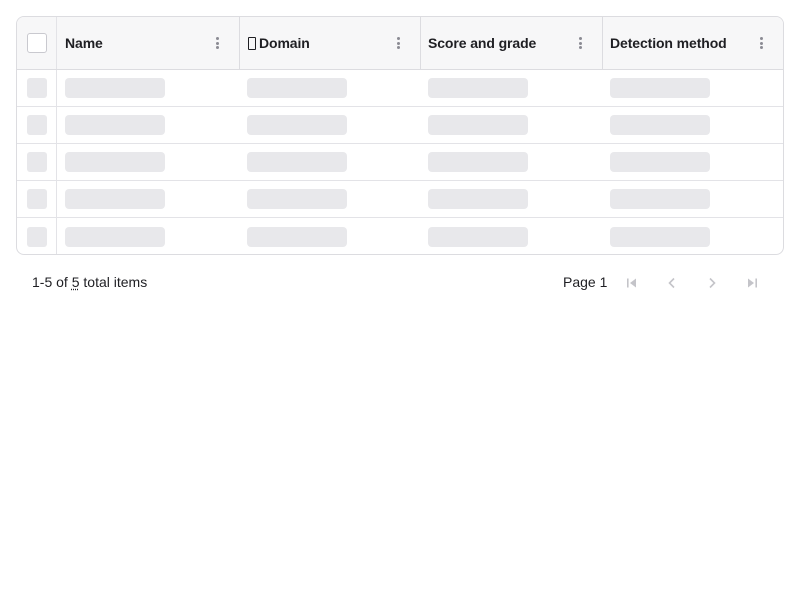 The height and width of the screenshot is (600, 800). I want to click on pagination-summary: 1-5 of 5 total items, so click(89, 282).